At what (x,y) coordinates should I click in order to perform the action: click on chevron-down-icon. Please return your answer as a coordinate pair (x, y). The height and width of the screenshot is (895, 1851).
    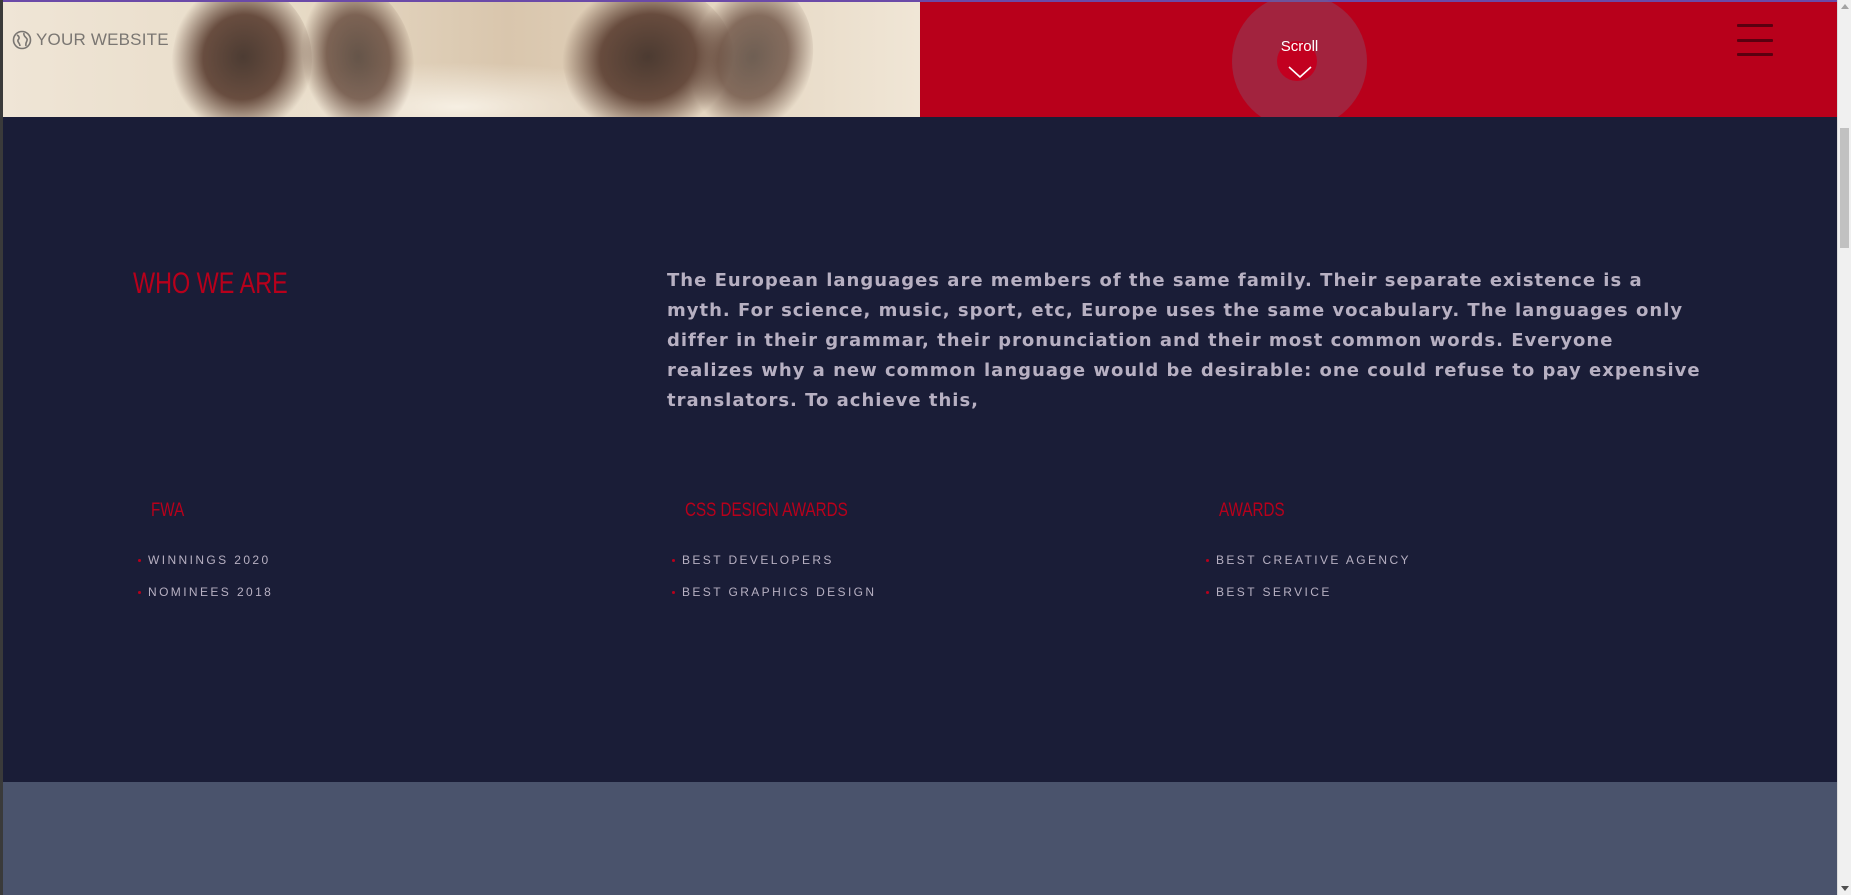
    Looking at the image, I should click on (1300, 72).